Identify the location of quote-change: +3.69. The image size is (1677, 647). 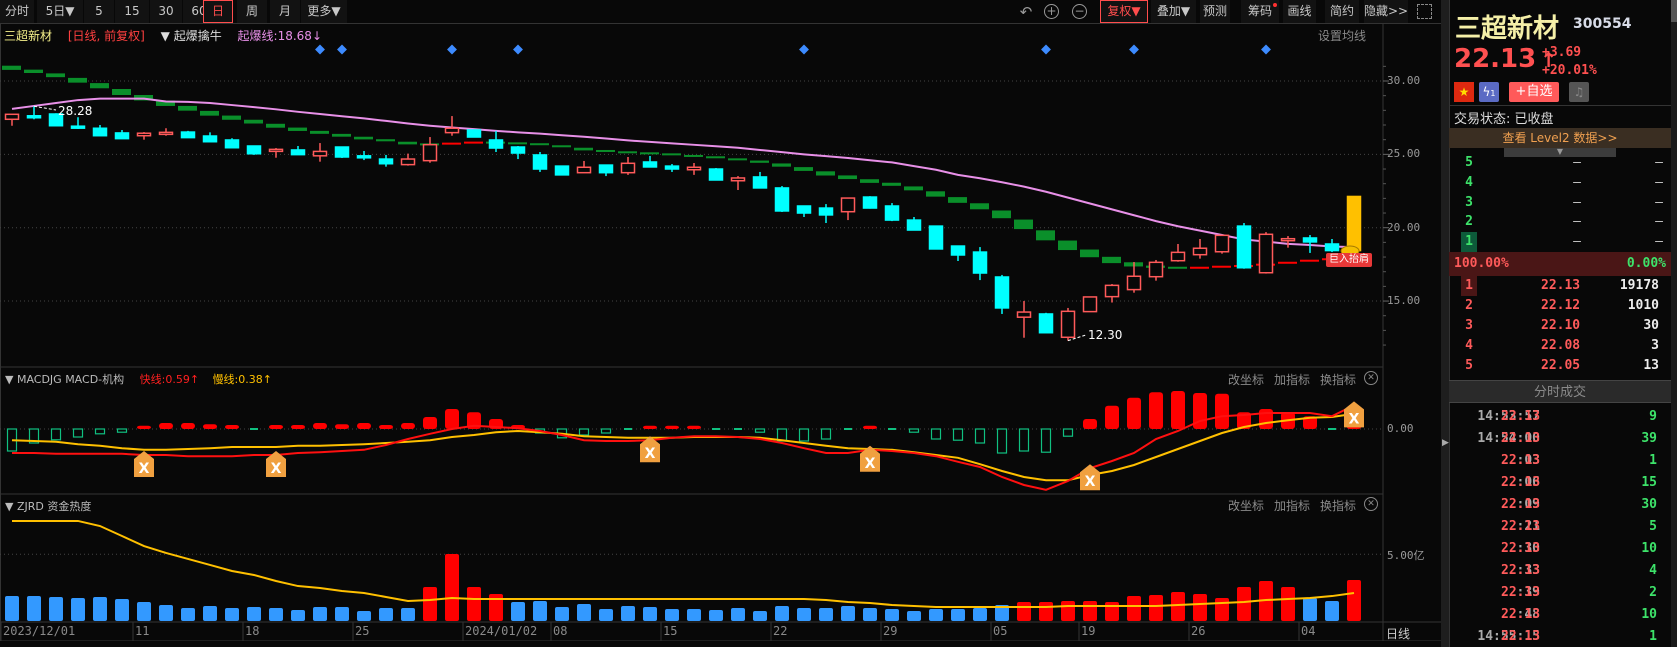
(1562, 52).